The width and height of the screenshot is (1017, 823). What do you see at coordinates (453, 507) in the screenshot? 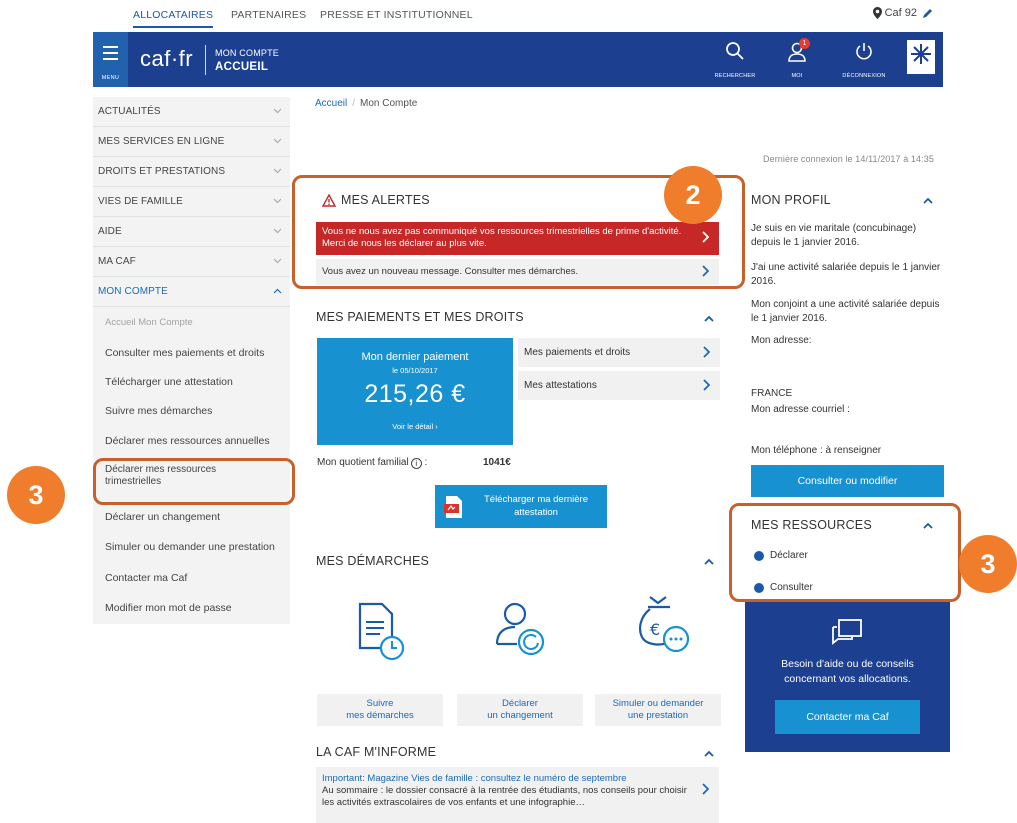
I see `pdf-icon` at bounding box center [453, 507].